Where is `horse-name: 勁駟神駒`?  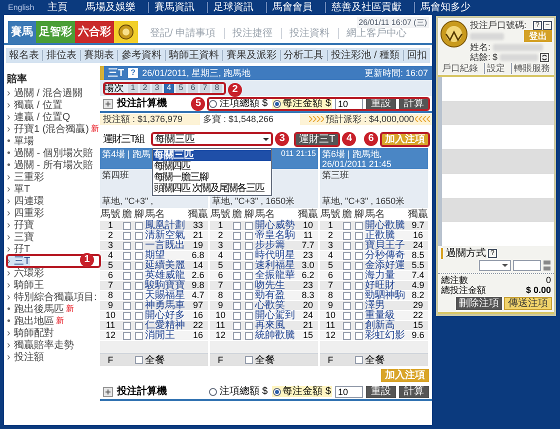 horse-name: 勁駟神駒 is located at coordinates (385, 295).